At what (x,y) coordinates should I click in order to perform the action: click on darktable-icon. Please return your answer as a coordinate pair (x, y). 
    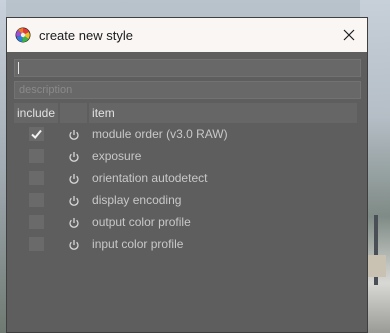
    Looking at the image, I should click on (23, 35).